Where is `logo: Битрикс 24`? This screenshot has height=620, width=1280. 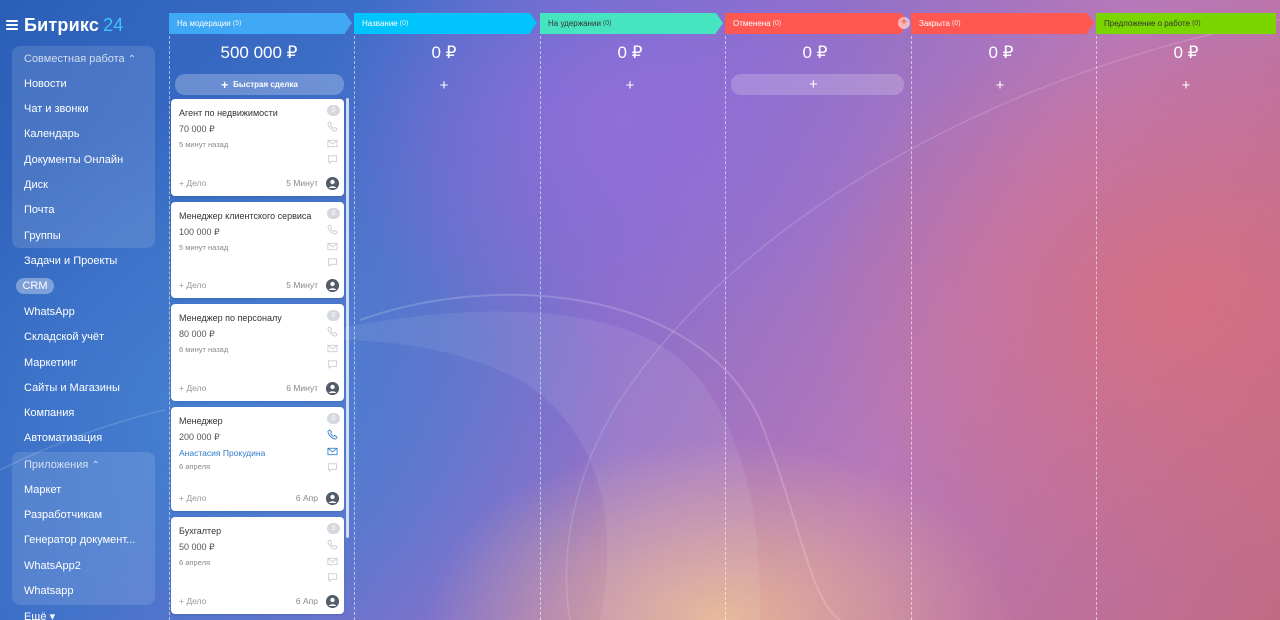
logo: Битрикс 24 is located at coordinates (73, 25).